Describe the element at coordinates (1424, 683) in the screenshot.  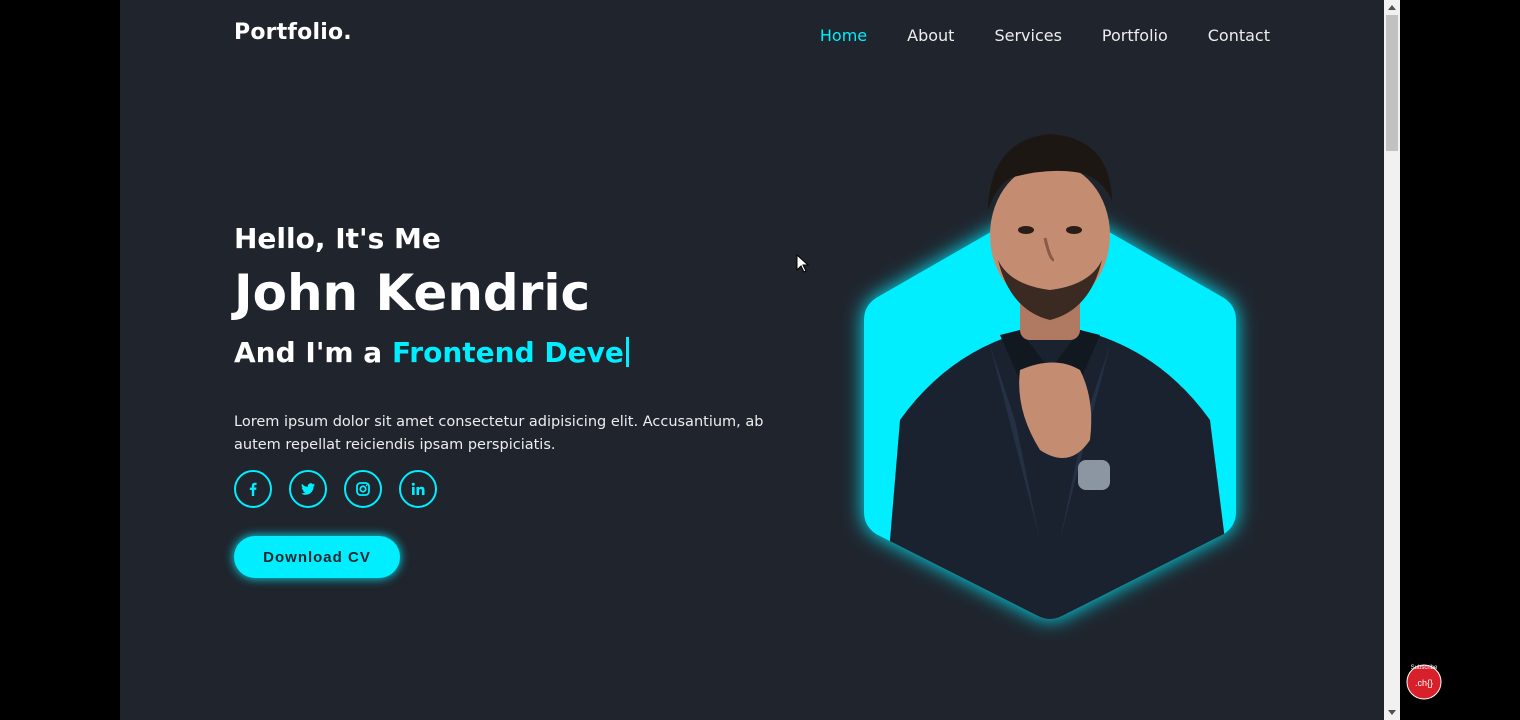
I see `badge-channel-text: .ch{}` at that location.